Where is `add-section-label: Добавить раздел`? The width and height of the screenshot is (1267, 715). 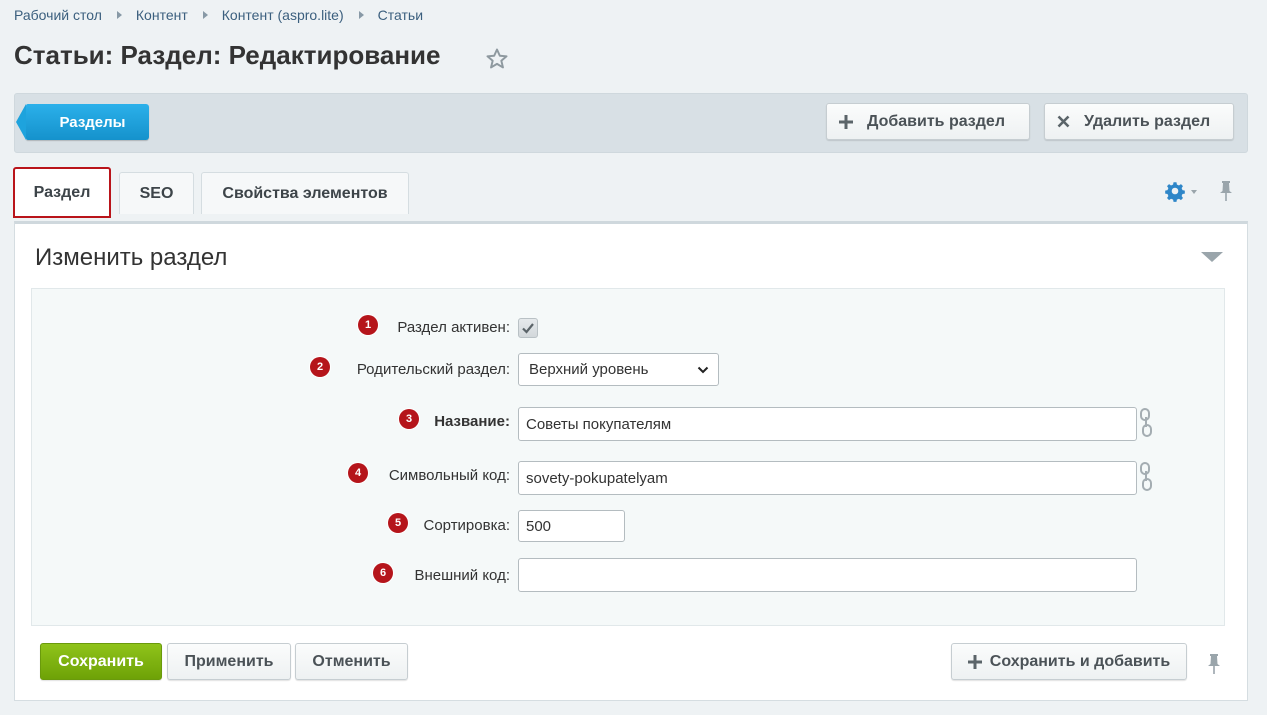 add-section-label: Добавить раздел is located at coordinates (936, 121).